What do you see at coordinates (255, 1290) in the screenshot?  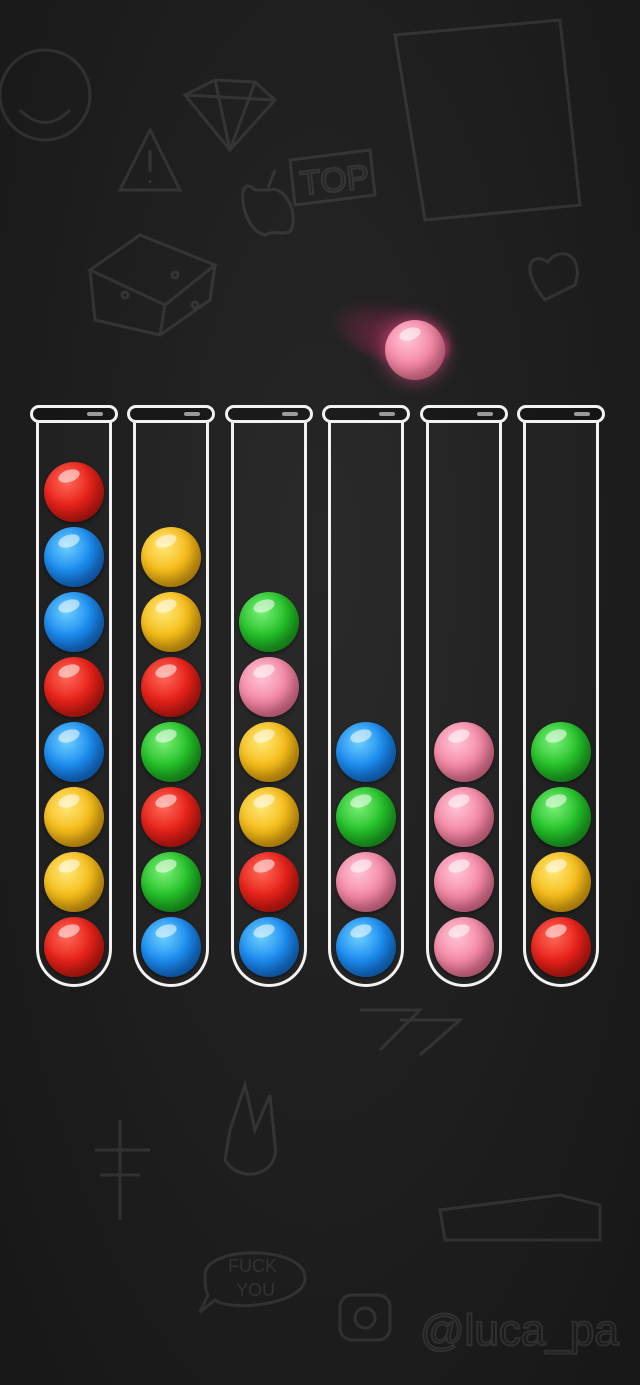 I see `doodle-text-you: YOU` at bounding box center [255, 1290].